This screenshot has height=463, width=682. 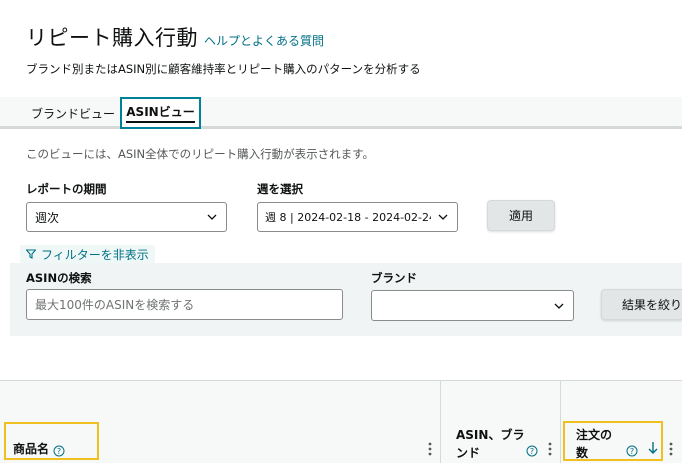 I want to click on week-select-label: 週を選択, so click(x=280, y=189).